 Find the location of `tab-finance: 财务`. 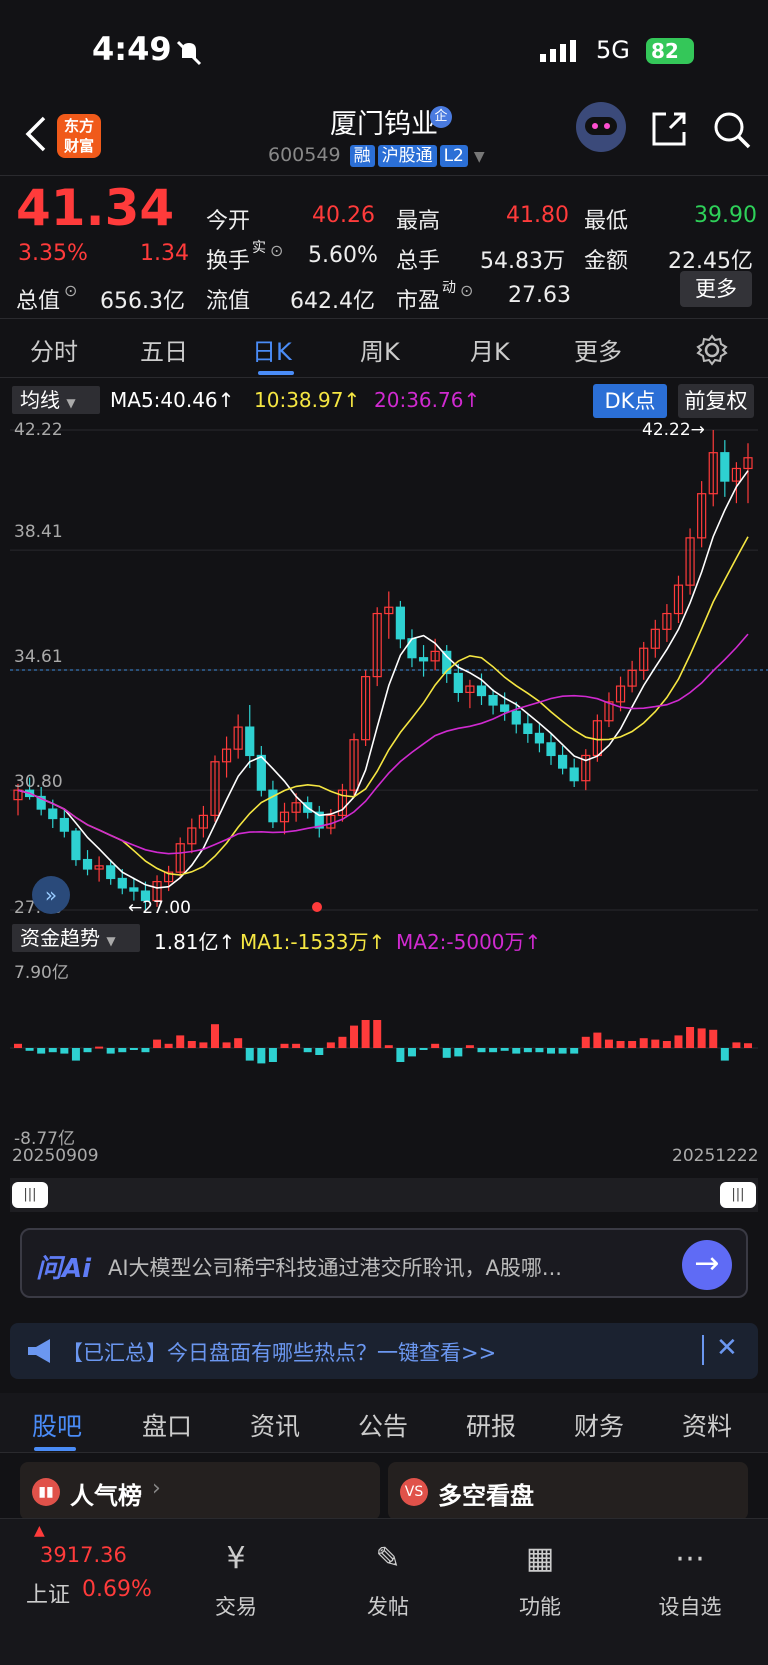

tab-finance: 财务 is located at coordinates (599, 1425).